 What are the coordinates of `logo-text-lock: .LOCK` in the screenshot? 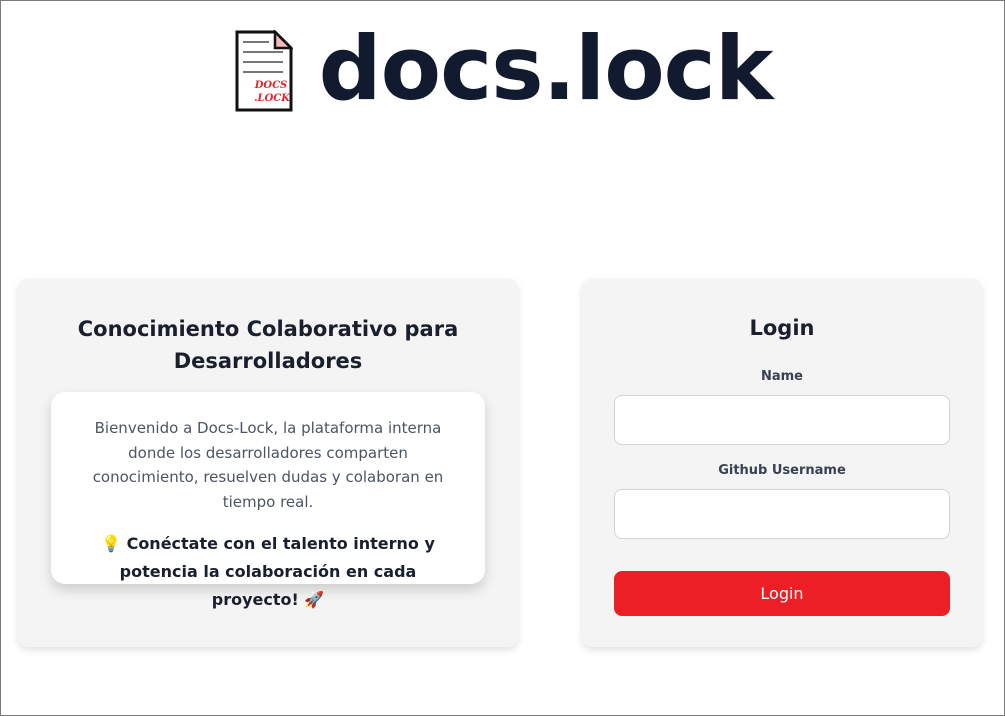 It's located at (272, 98).